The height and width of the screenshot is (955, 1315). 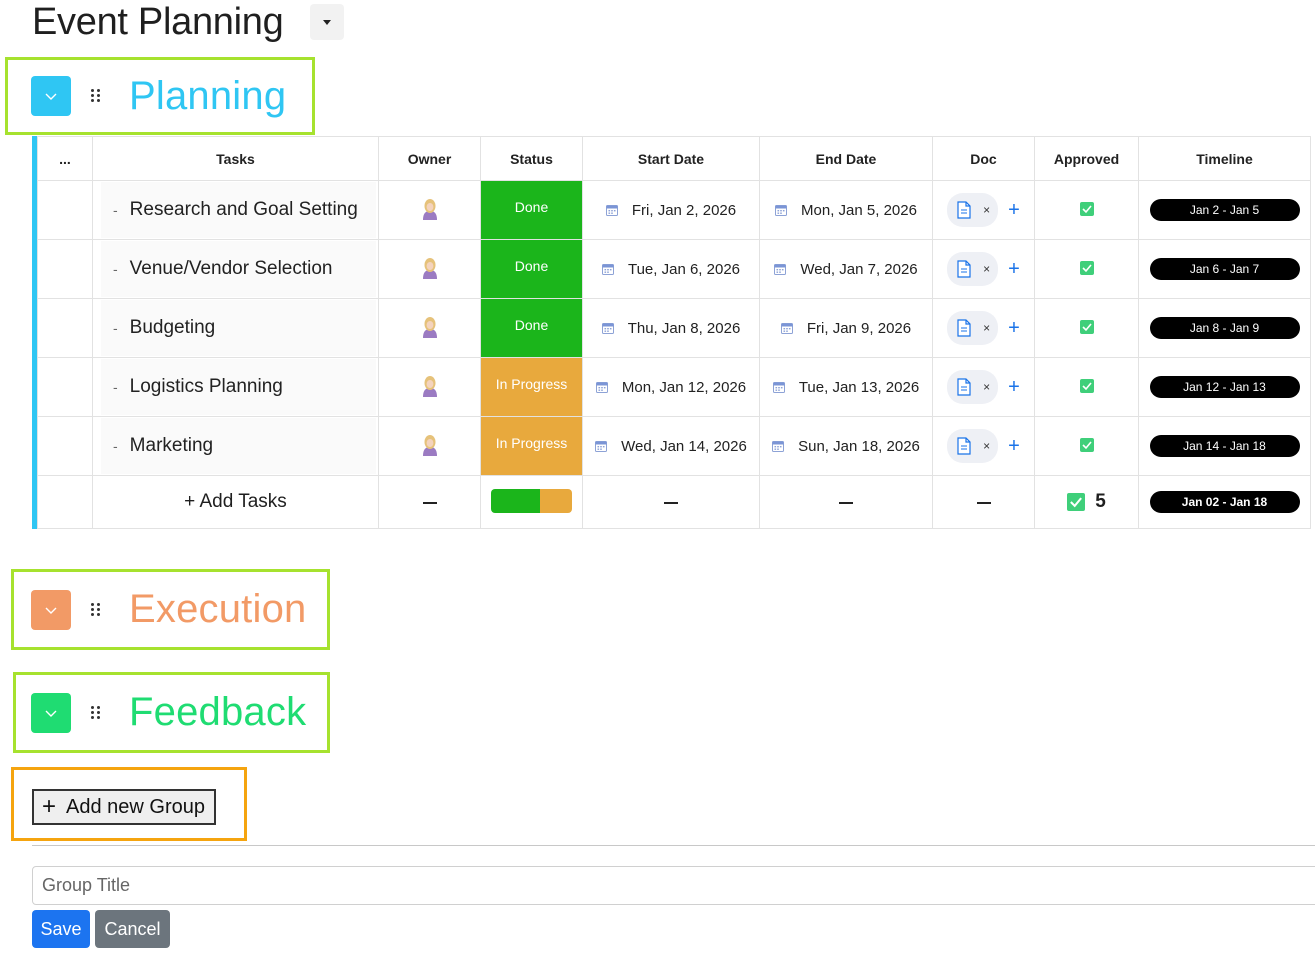 What do you see at coordinates (132, 929) in the screenshot?
I see `cancel-button: Cancel` at bounding box center [132, 929].